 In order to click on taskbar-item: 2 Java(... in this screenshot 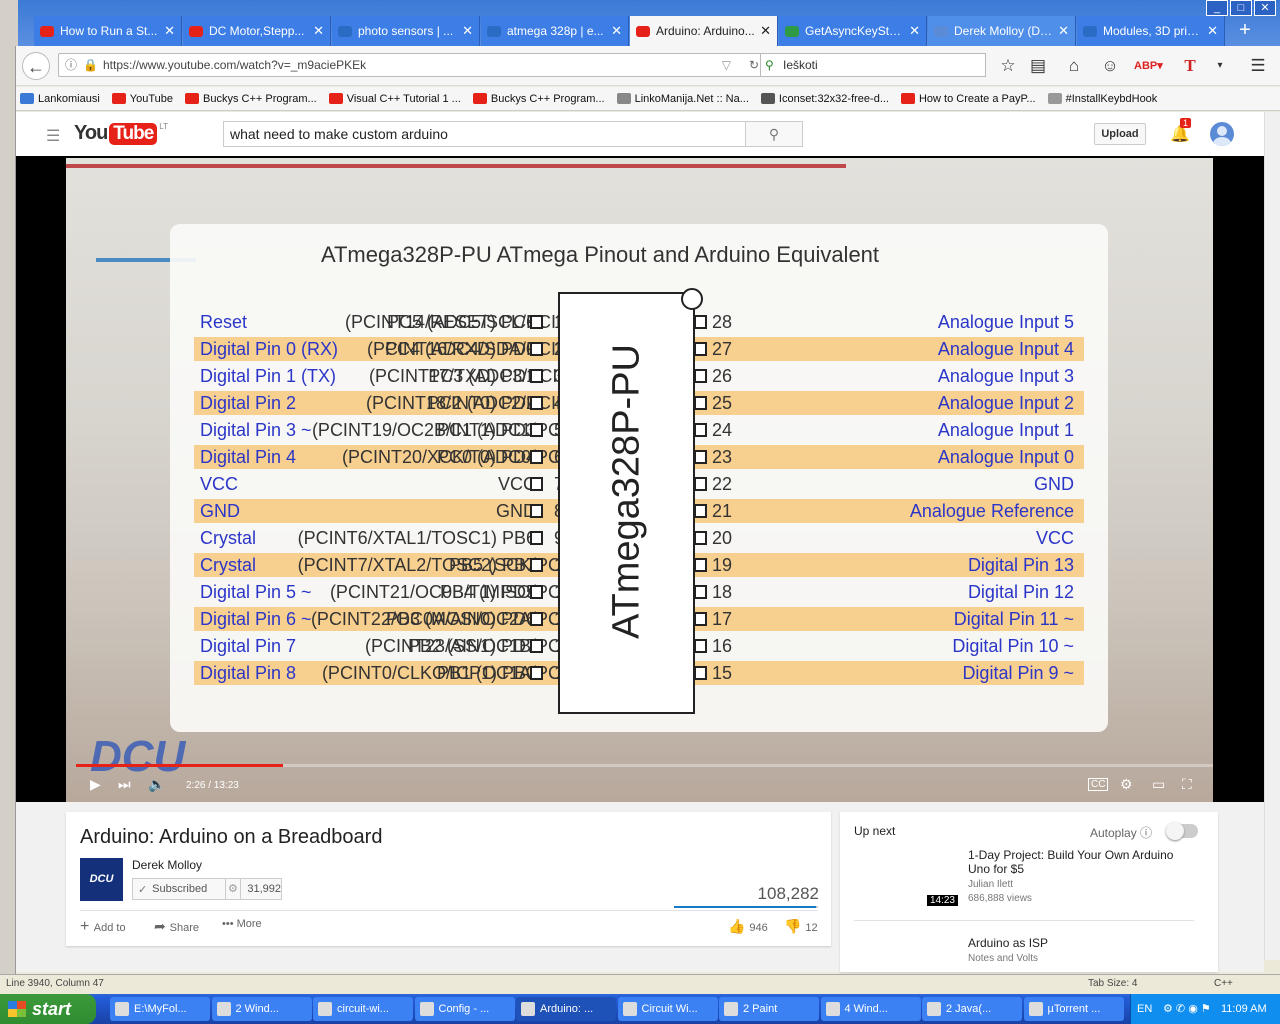, I will do `click(972, 1009)`.